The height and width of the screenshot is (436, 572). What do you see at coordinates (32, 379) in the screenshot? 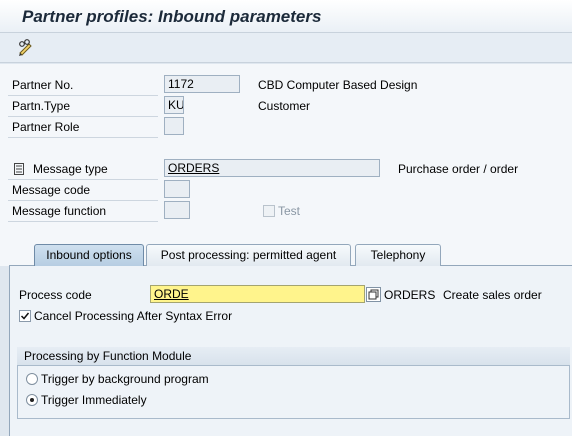
I see `trigger-background-radio` at bounding box center [32, 379].